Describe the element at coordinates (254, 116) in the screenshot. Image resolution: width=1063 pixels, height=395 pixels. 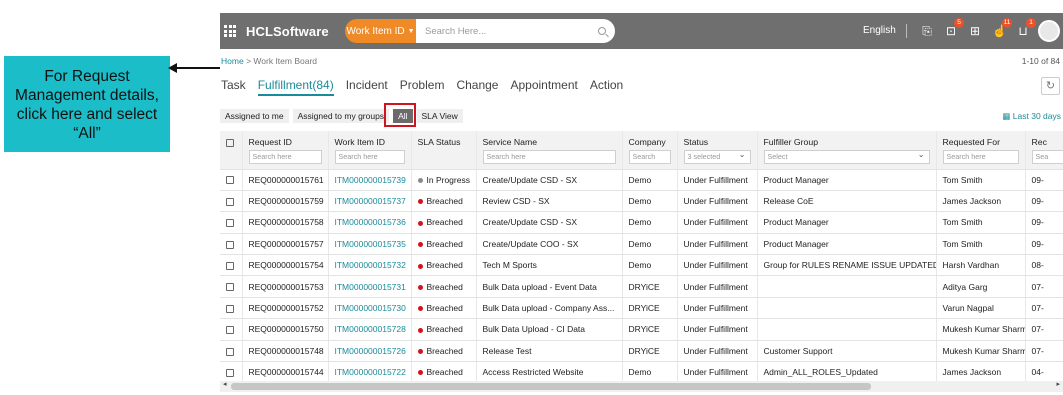
I see `filter-assigned-to-me: Assigned to me` at that location.